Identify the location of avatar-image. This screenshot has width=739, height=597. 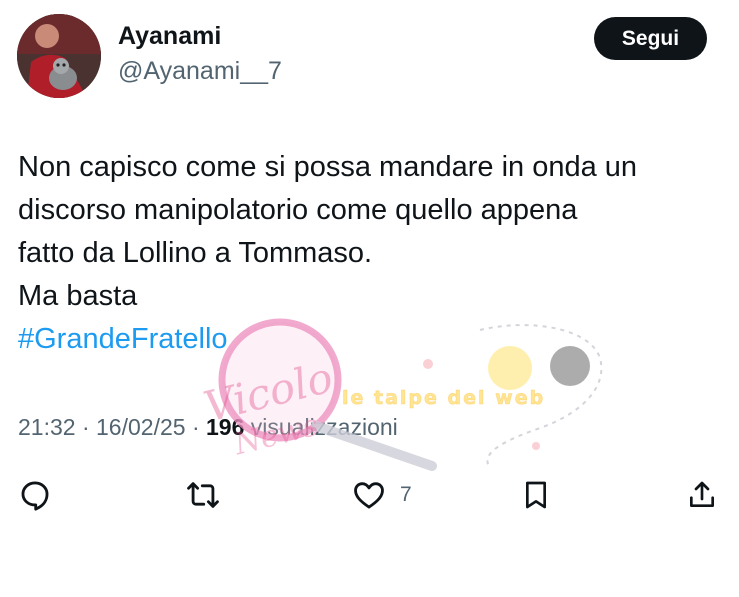
(59, 56).